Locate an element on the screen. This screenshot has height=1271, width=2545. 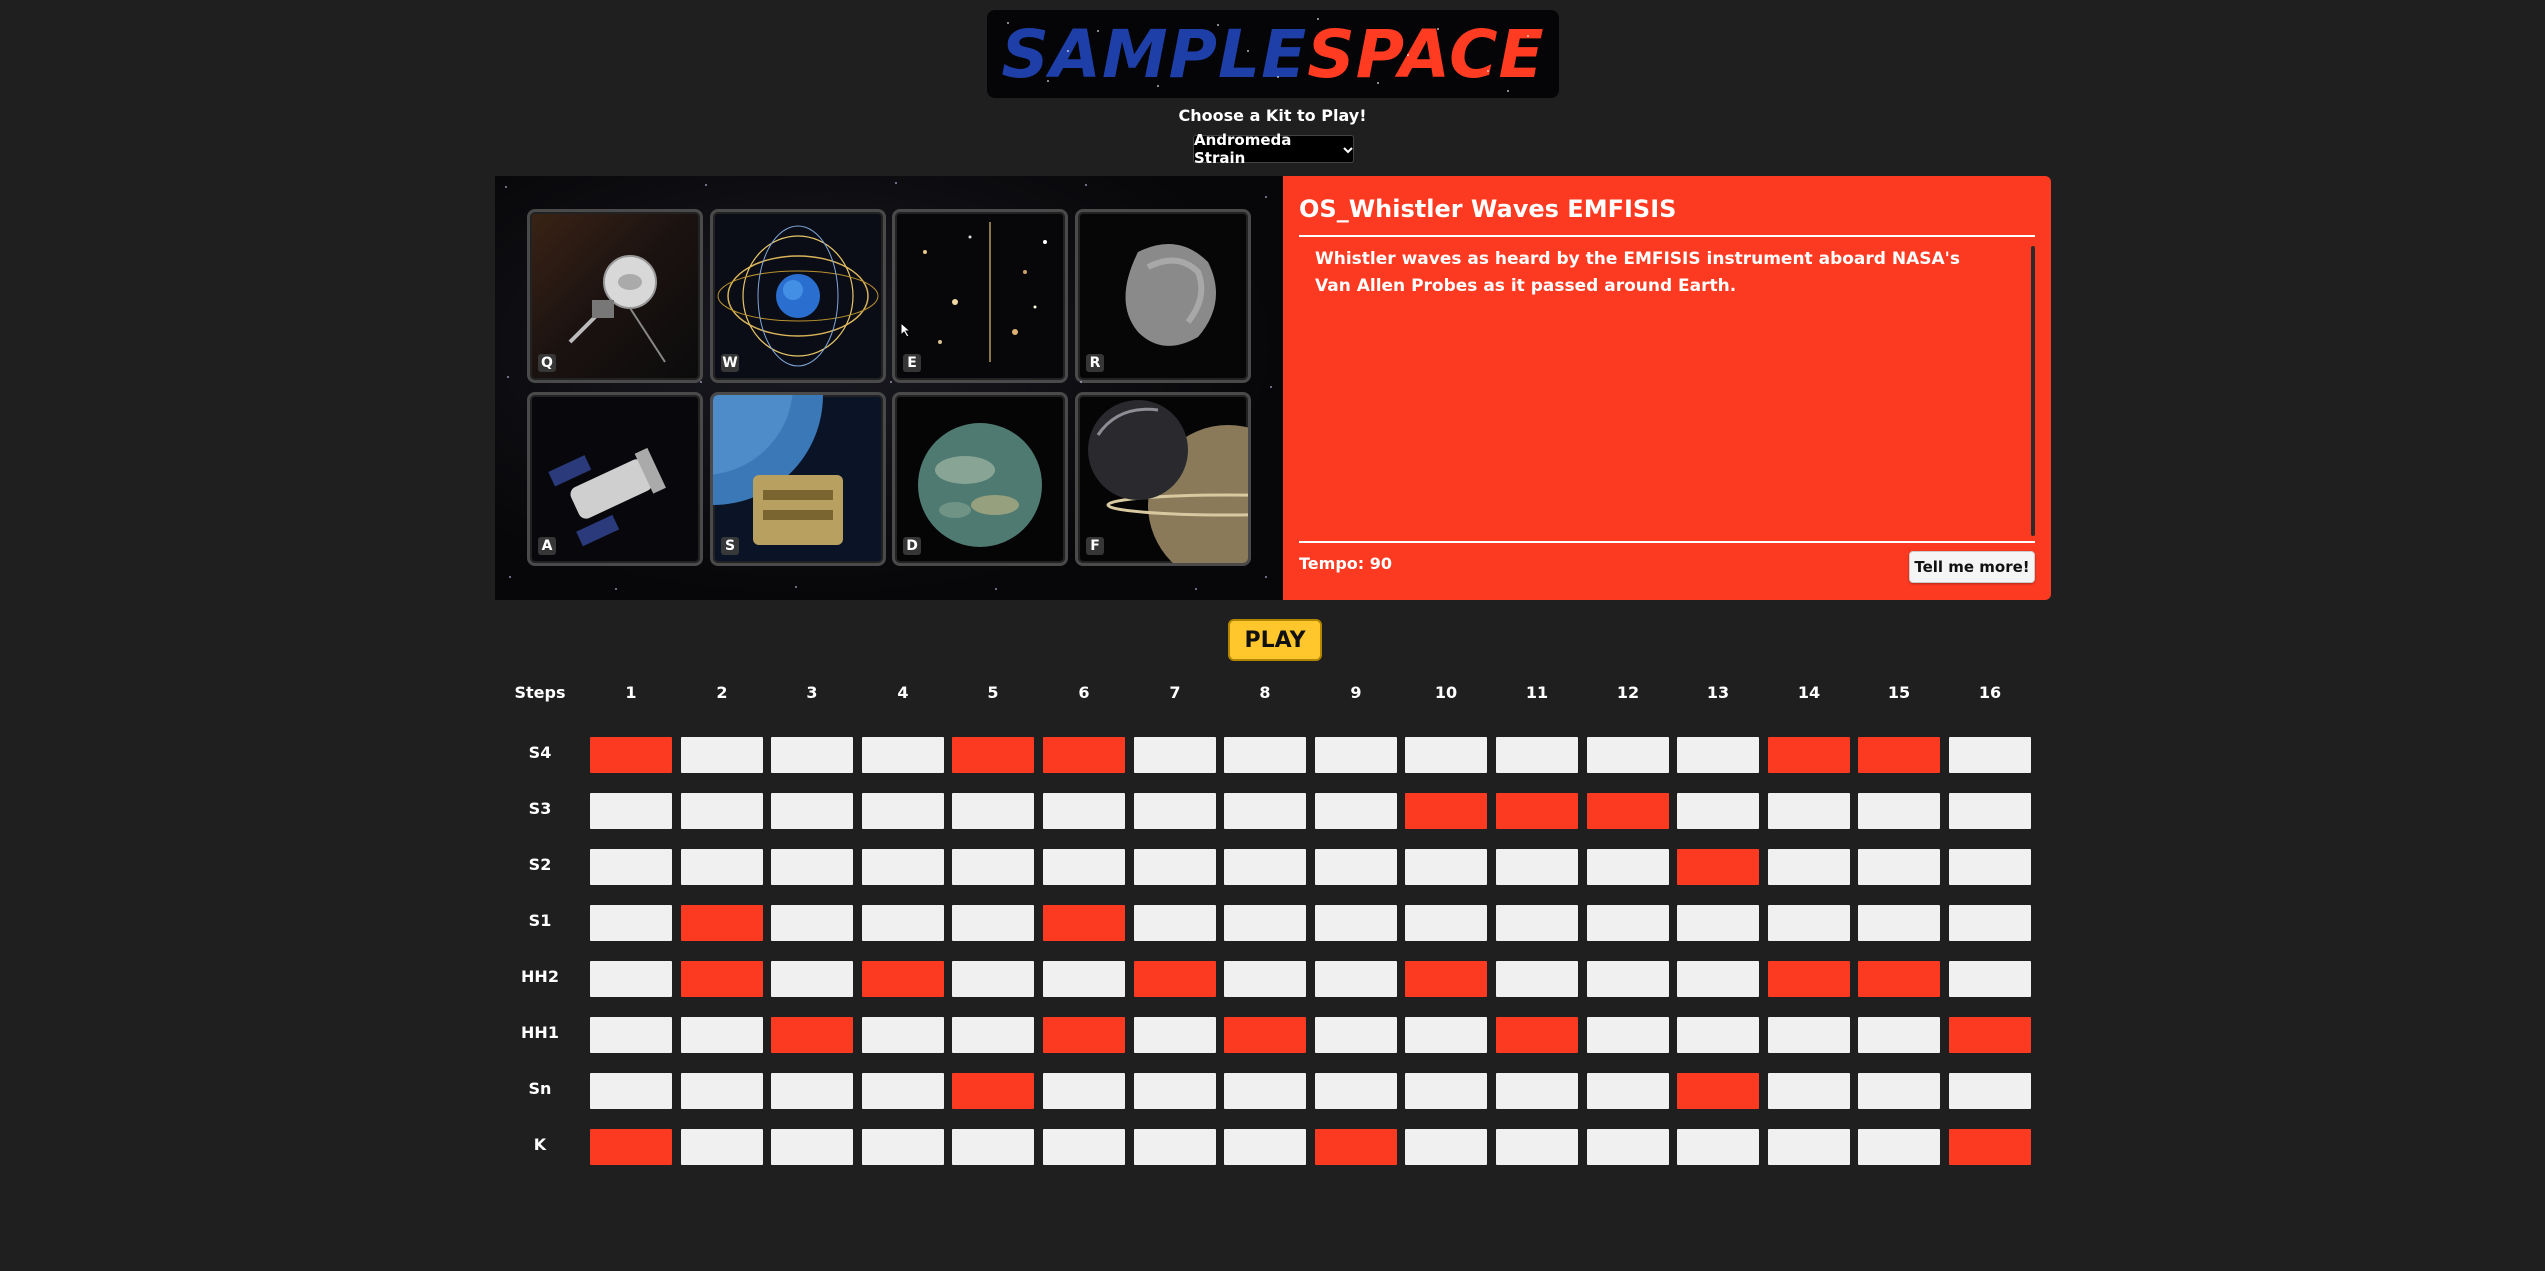
description-scrollbar is located at coordinates (2033, 391).